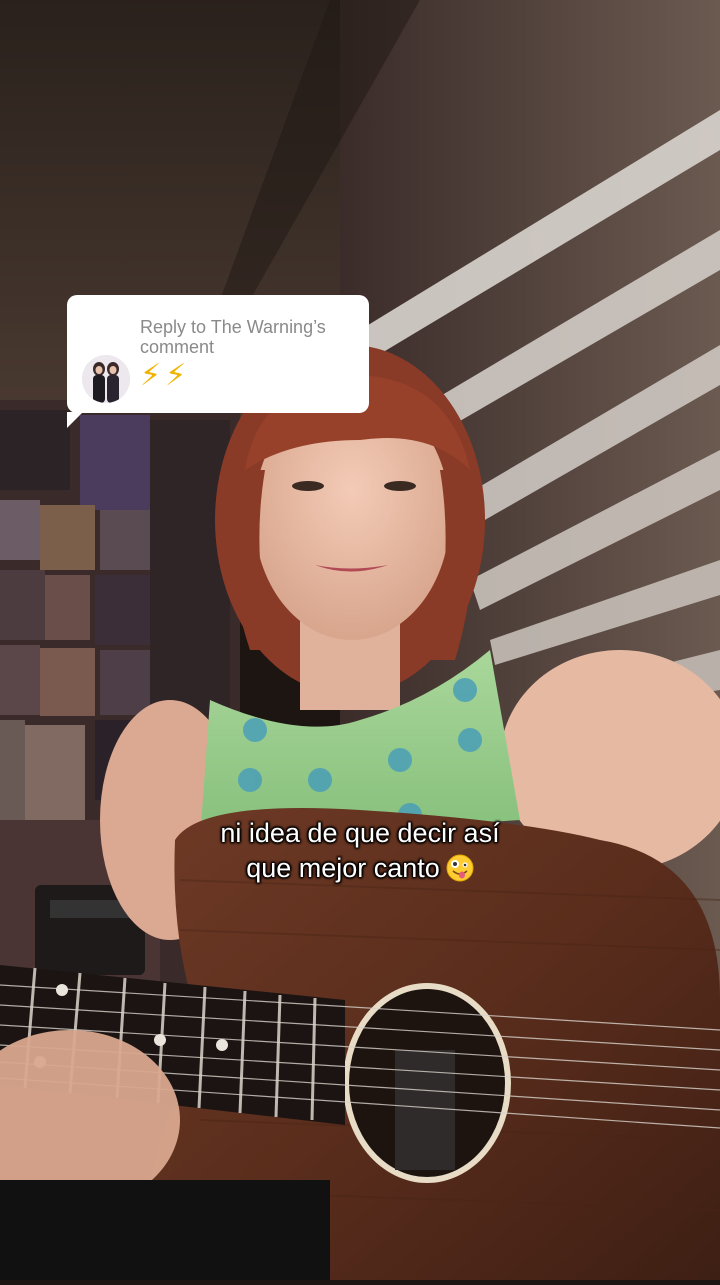 This screenshot has width=720, height=1285. I want to click on caption-line-2-wrap: que mejor canto, so click(360, 868).